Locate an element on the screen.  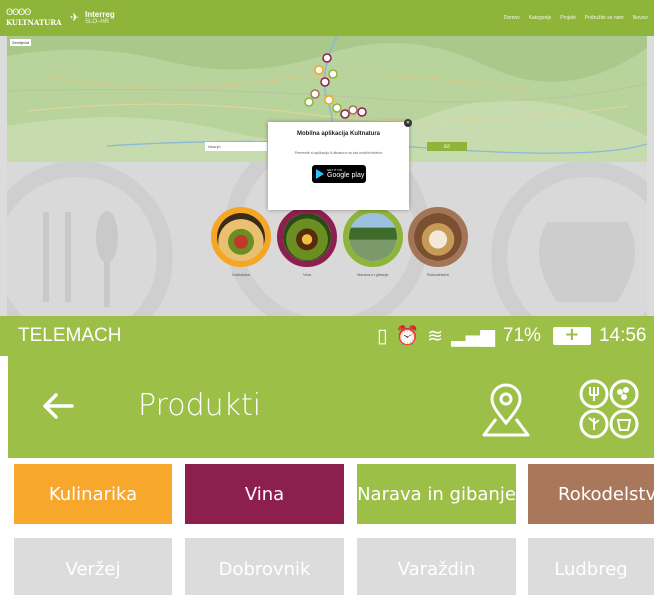
category-vina: Vina is located at coordinates (307, 242).